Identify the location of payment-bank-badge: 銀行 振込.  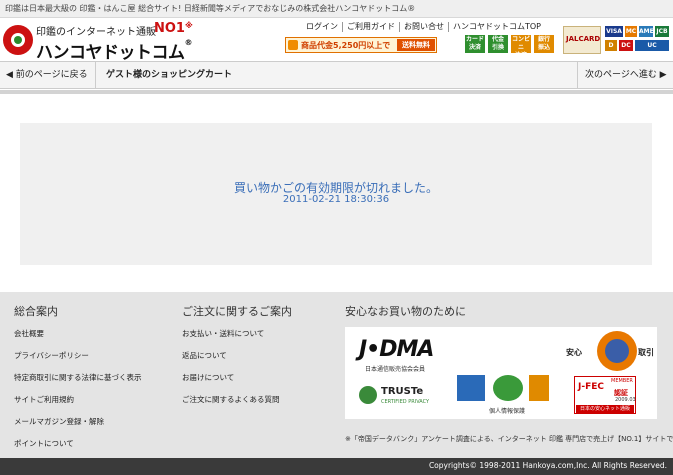
(544, 44).